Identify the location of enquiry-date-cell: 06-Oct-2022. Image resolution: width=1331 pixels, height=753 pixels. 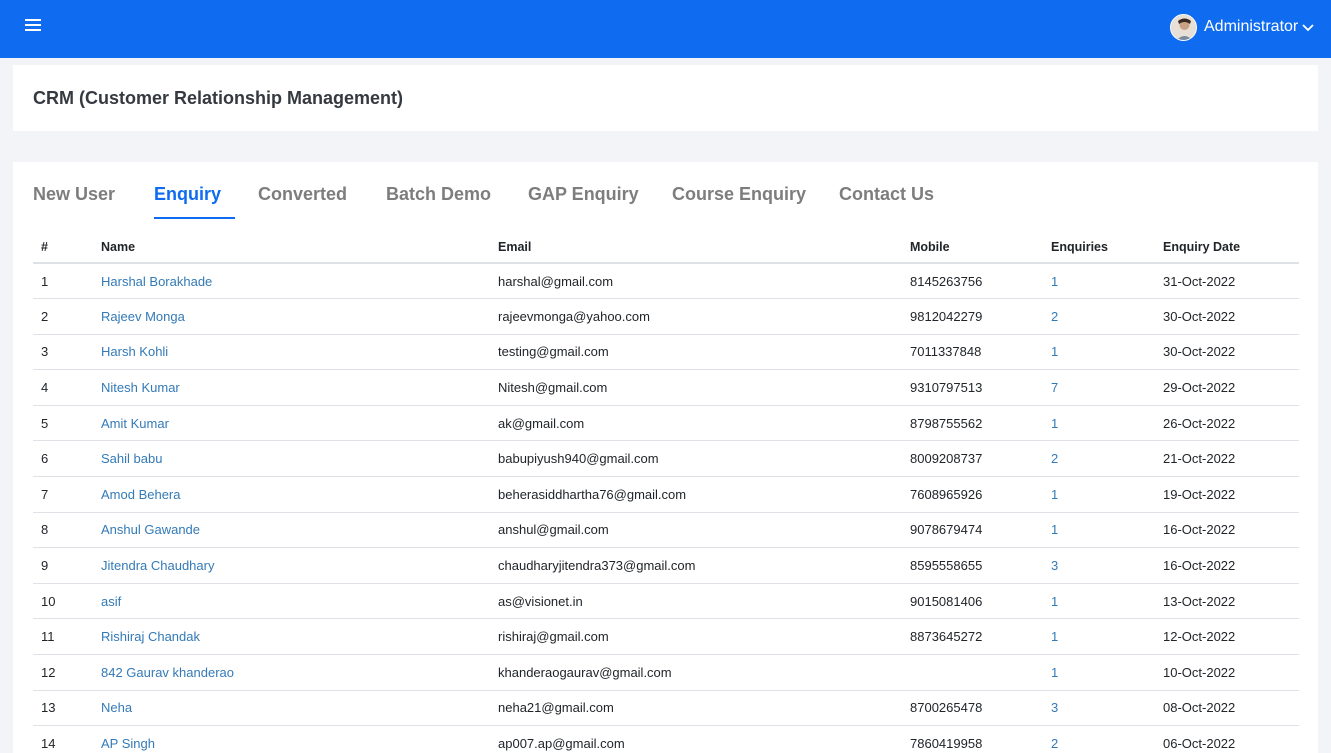
(1227, 739).